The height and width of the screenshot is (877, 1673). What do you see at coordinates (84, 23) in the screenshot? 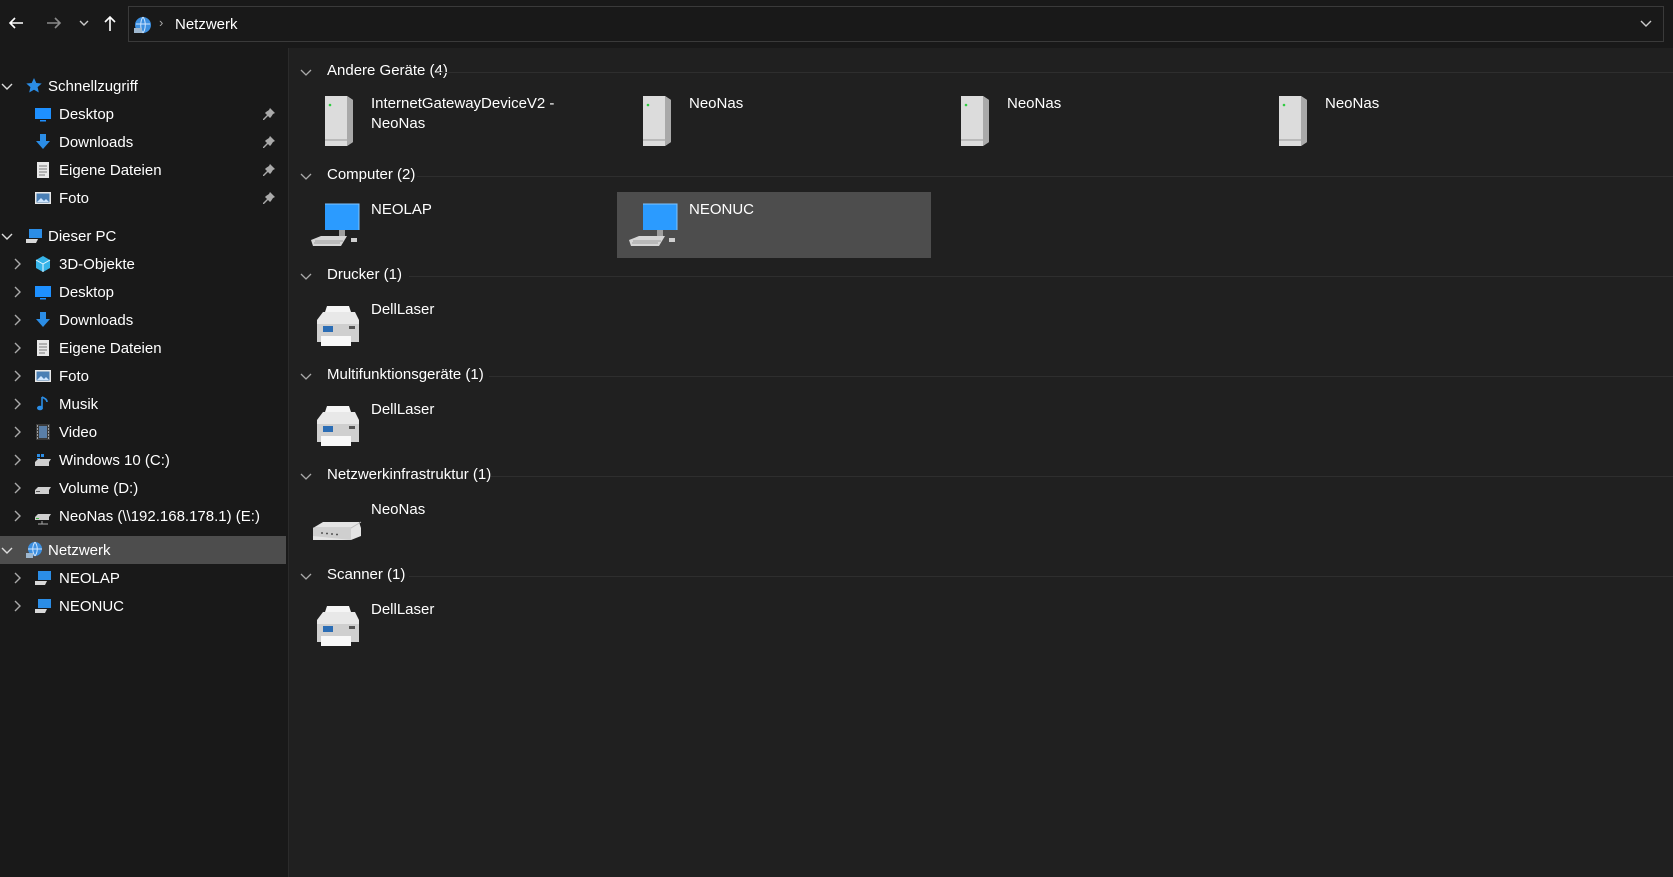
I see `recent-locations-button` at bounding box center [84, 23].